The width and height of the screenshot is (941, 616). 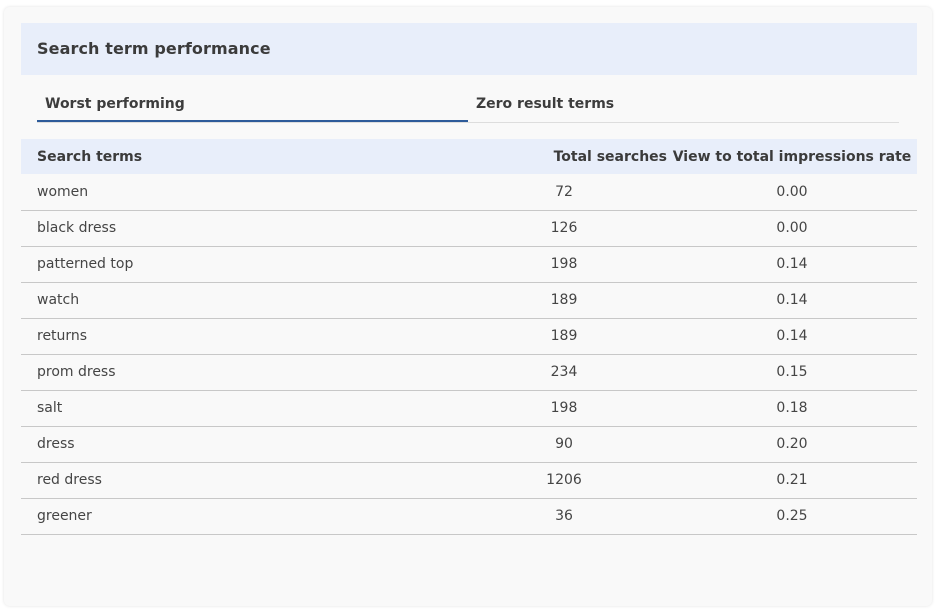 I want to click on impressions-rate-cell: 0.18, so click(x=792, y=408).